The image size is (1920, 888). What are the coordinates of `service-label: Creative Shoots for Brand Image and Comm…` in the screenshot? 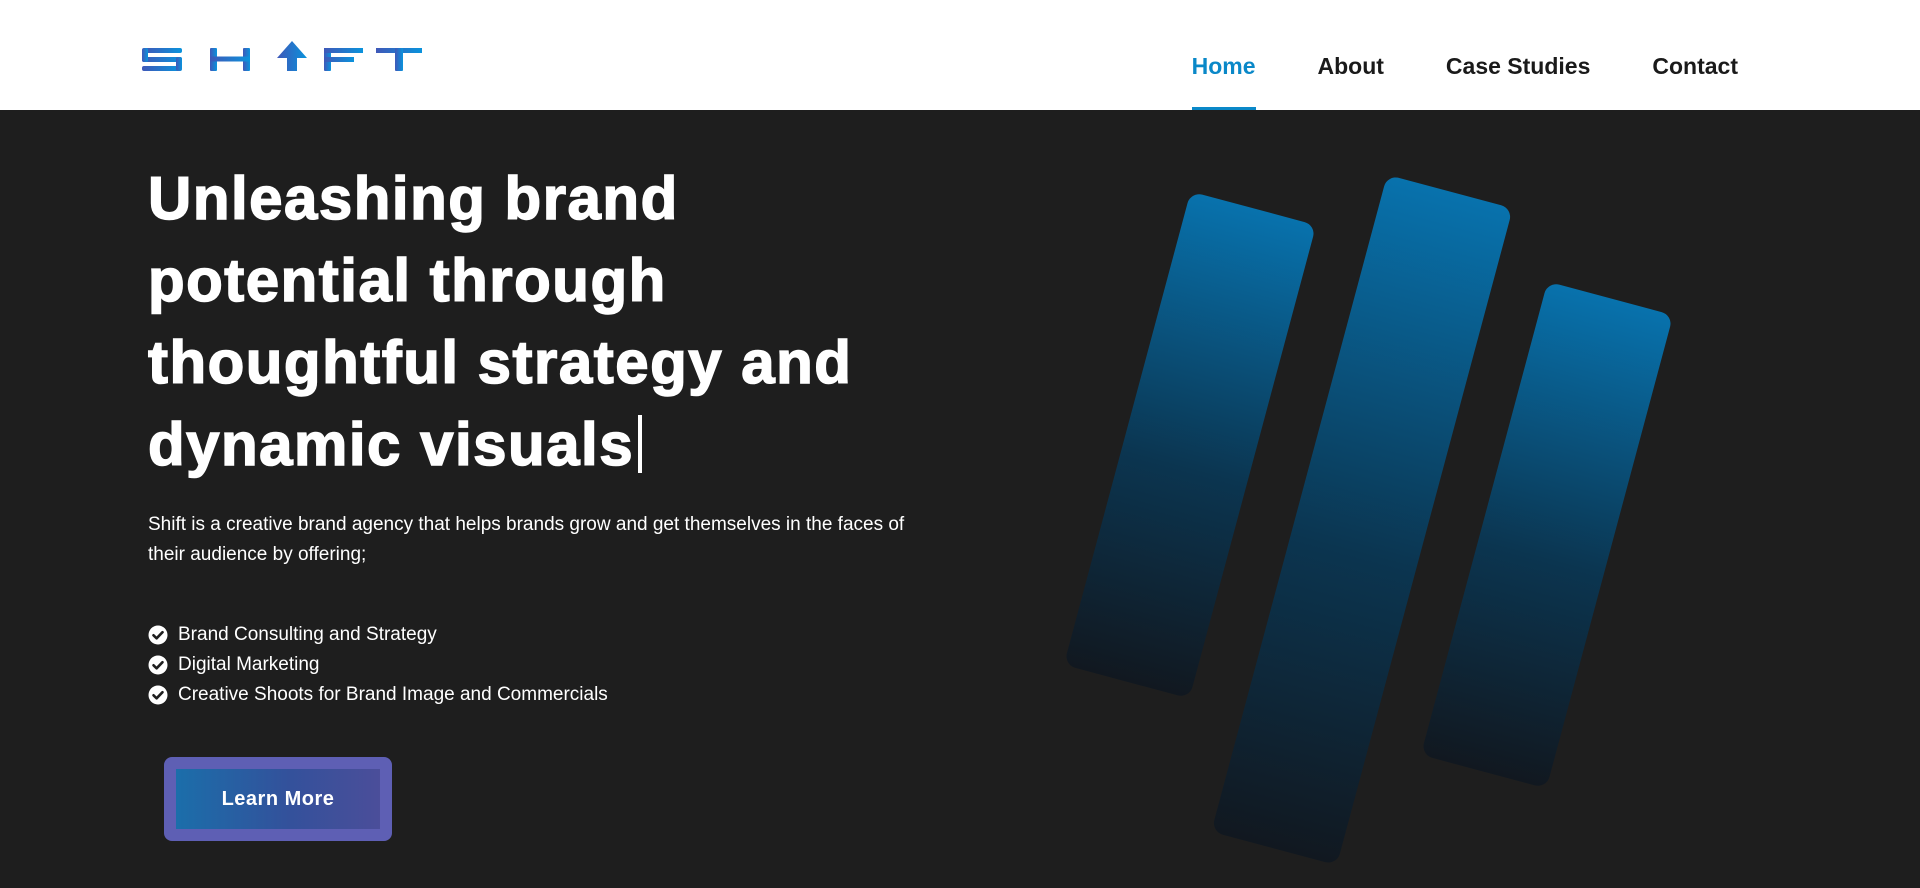 It's located at (393, 694).